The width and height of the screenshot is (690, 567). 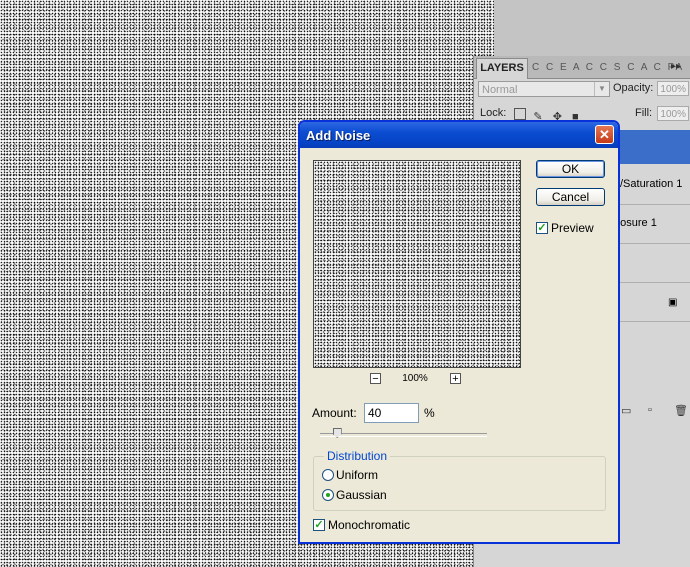 I want to click on panel-menu-icon: ▸▸, so click(x=676, y=66).